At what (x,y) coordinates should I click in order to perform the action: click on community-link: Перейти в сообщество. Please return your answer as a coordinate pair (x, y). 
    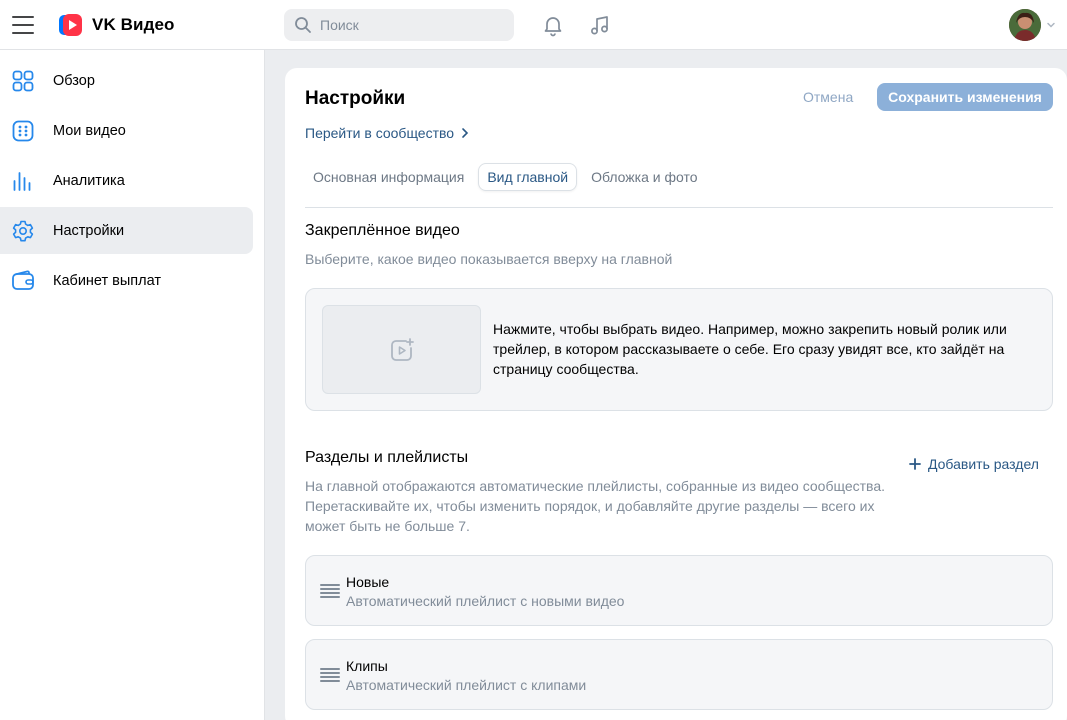
    Looking at the image, I should click on (387, 133).